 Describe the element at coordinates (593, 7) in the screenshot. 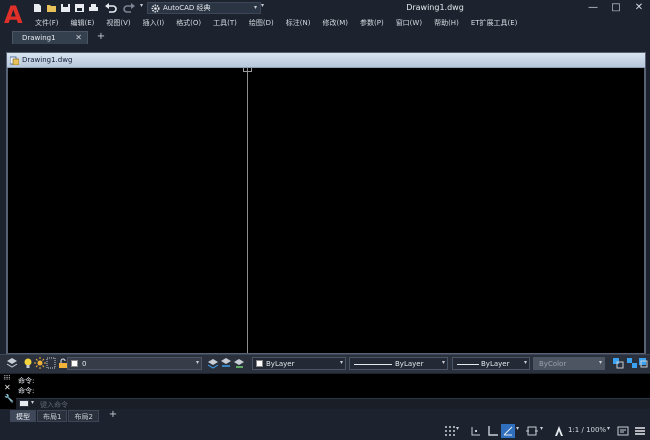

I see `minimize-button: —` at that location.